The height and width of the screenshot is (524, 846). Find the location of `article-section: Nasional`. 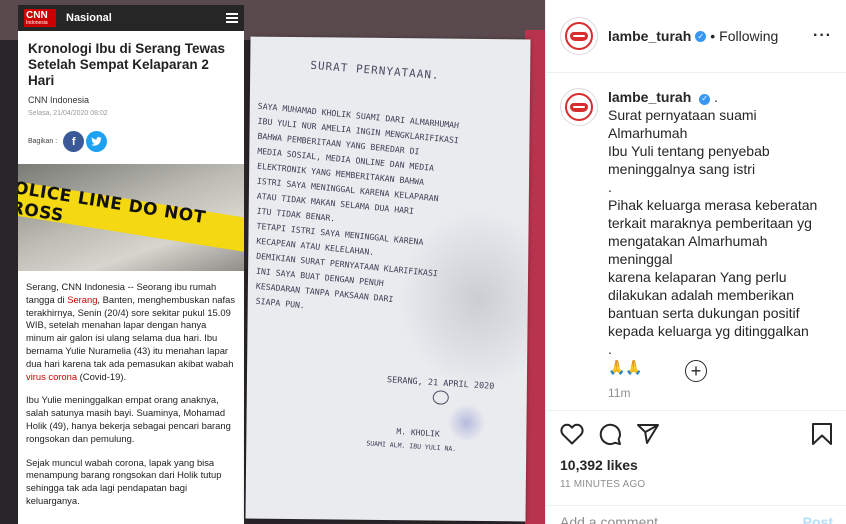

article-section: Nasional is located at coordinates (89, 18).